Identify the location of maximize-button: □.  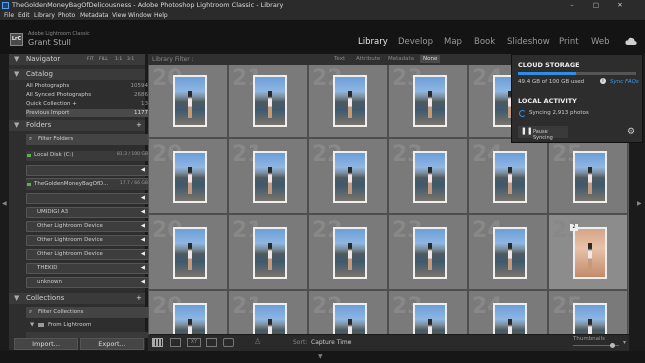
(596, 5).